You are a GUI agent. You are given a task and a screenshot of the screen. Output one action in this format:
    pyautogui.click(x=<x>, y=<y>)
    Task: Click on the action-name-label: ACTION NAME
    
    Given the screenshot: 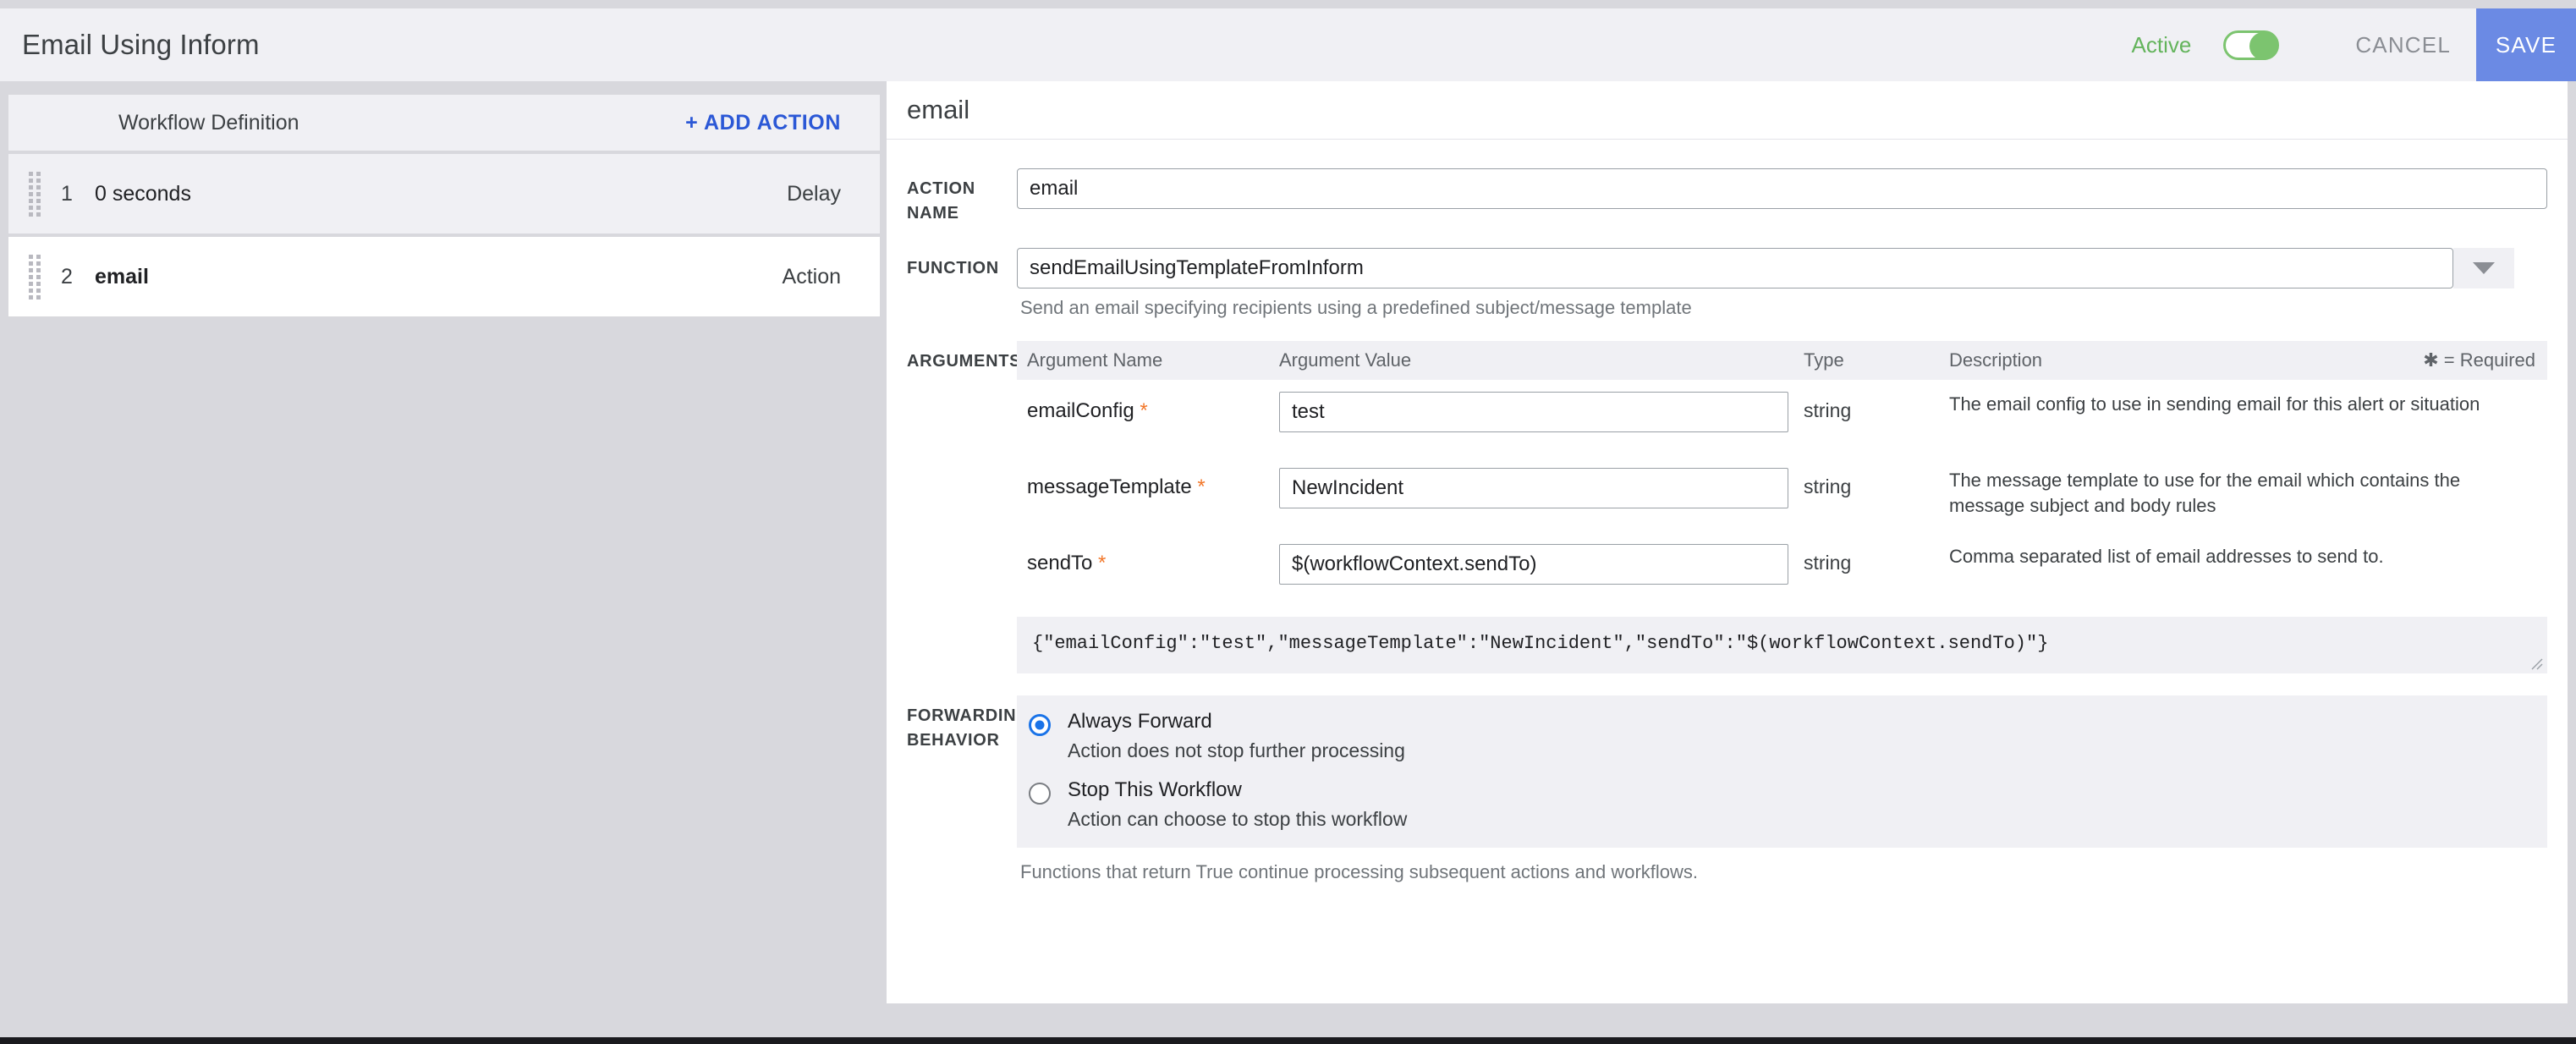 What is the action you would take?
    pyautogui.click(x=941, y=201)
    